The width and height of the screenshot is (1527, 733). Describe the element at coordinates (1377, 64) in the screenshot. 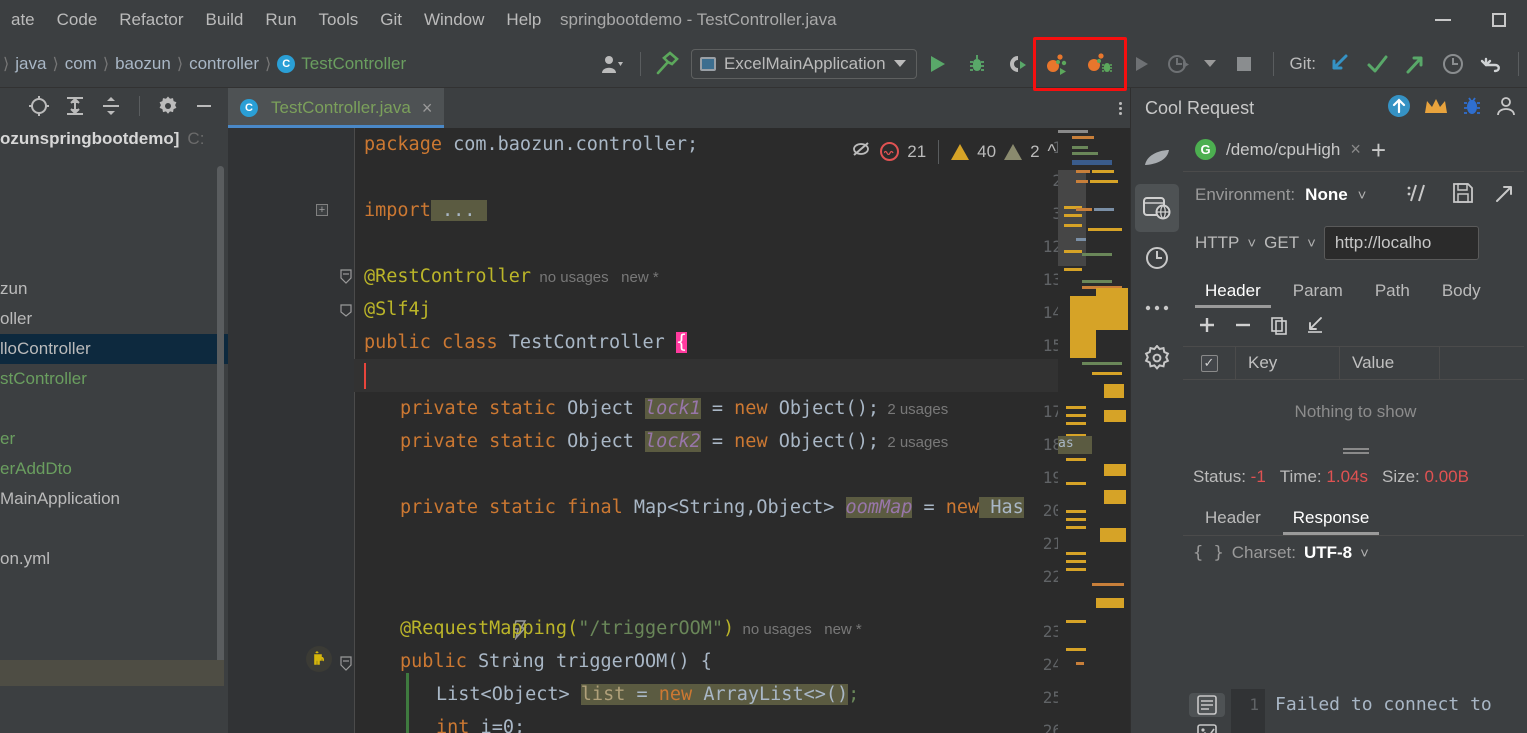

I see `git-commit-icon` at that location.